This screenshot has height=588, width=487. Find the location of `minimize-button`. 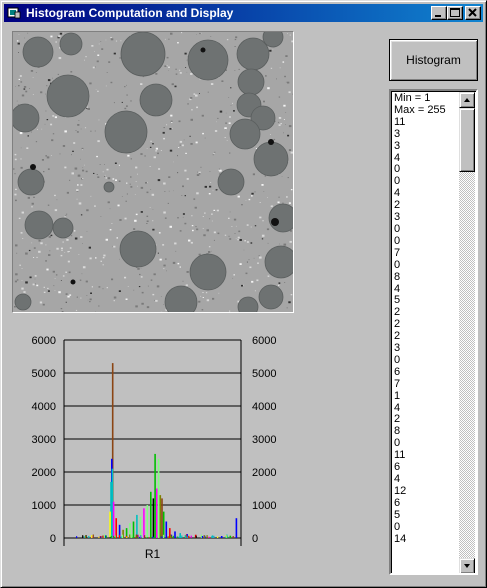

minimize-button is located at coordinates (439, 13).